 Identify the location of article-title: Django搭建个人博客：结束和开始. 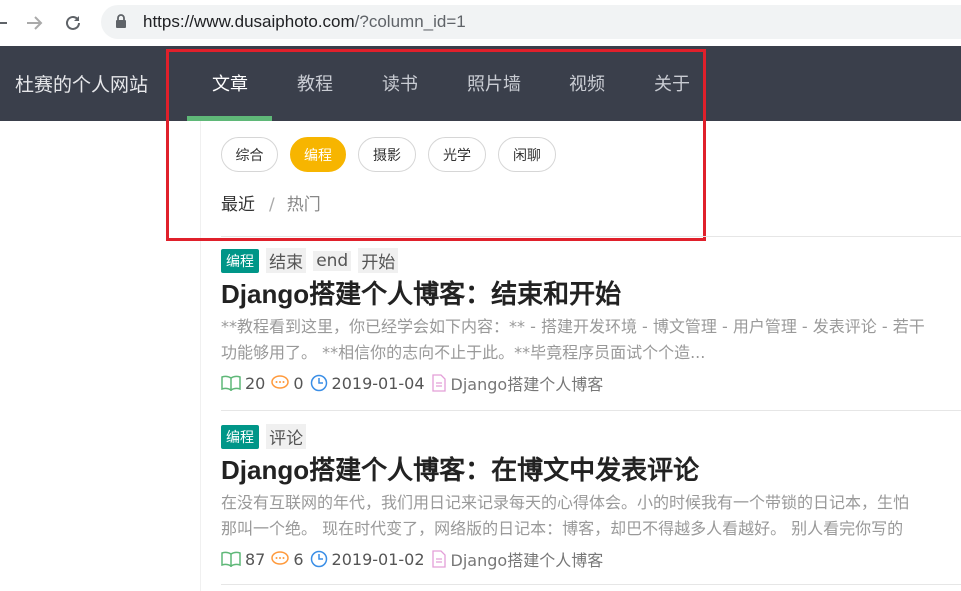
(421, 292).